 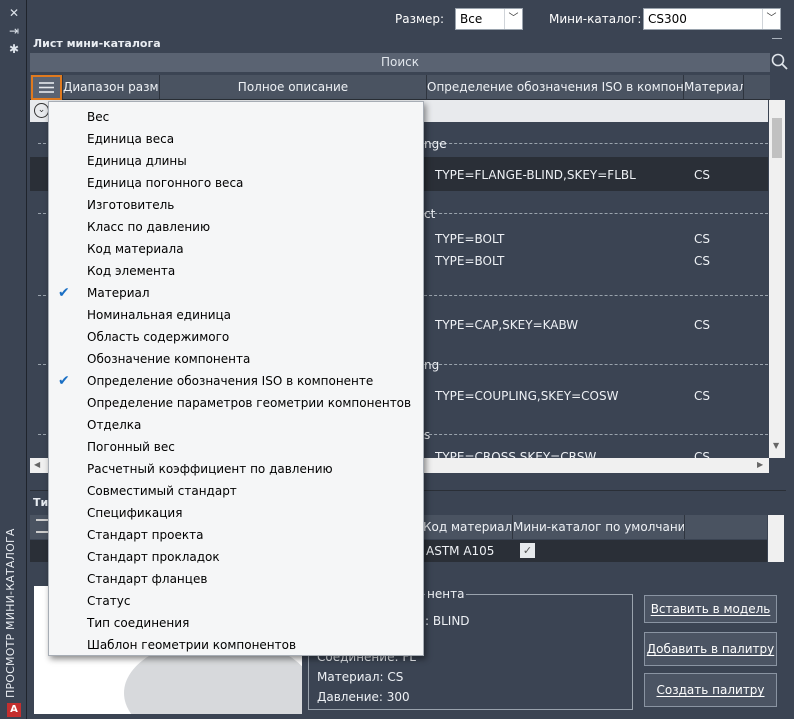 What do you see at coordinates (145, 535) in the screenshot?
I see `menu-item-label: Стандарт проекта` at bounding box center [145, 535].